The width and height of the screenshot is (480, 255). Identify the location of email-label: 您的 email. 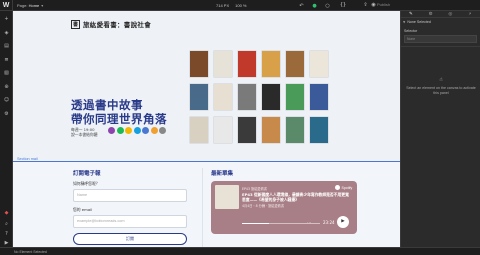
(83, 209).